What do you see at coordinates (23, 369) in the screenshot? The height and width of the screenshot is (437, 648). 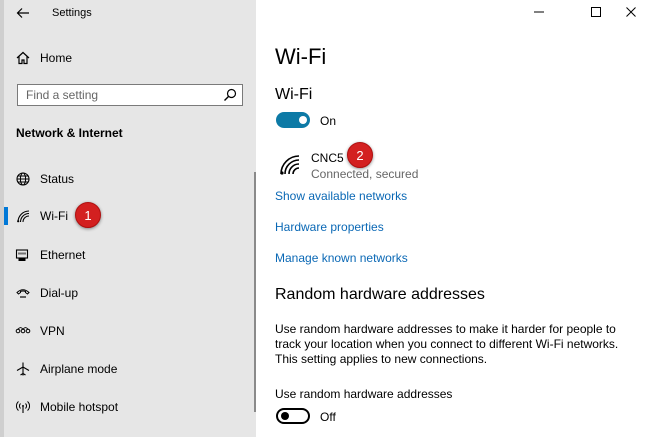 I see `airplane-icon` at bounding box center [23, 369].